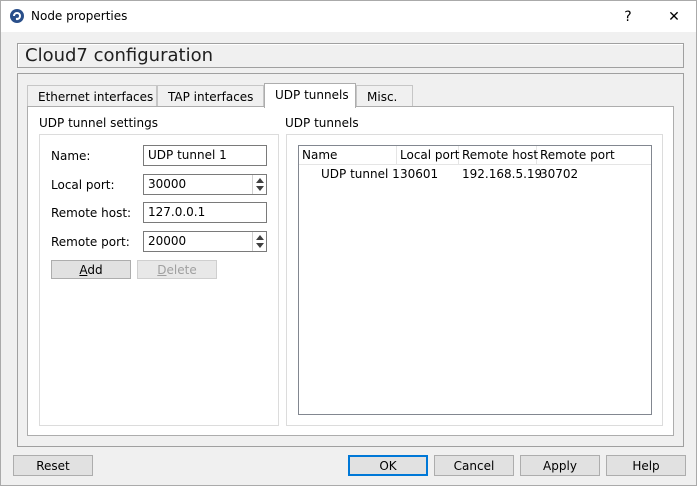  I want to click on tab-label: TAP interfaces, so click(211, 97).